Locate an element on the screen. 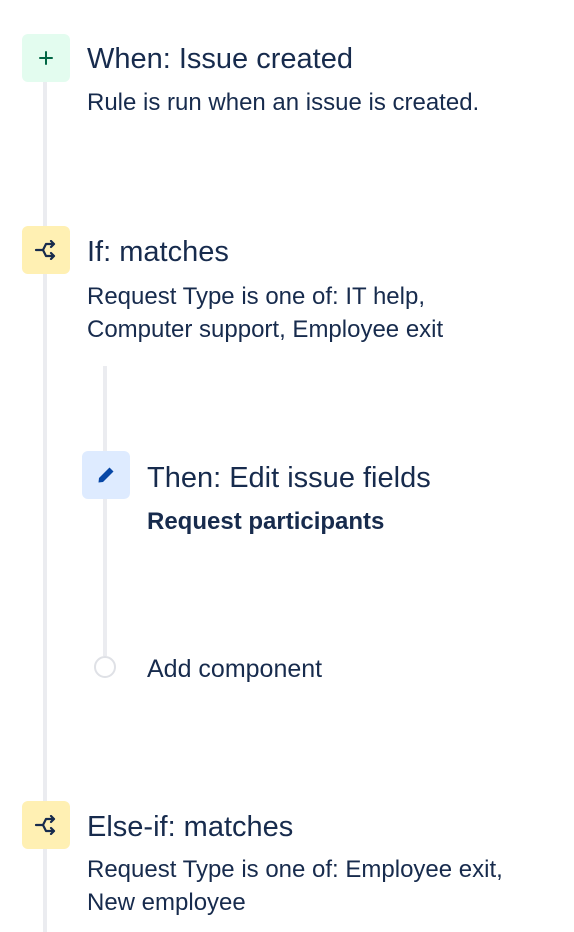 Image resolution: width=574 pixels, height=932 pixels. condition-else-if-title: Else-if: matches is located at coordinates (190, 827).